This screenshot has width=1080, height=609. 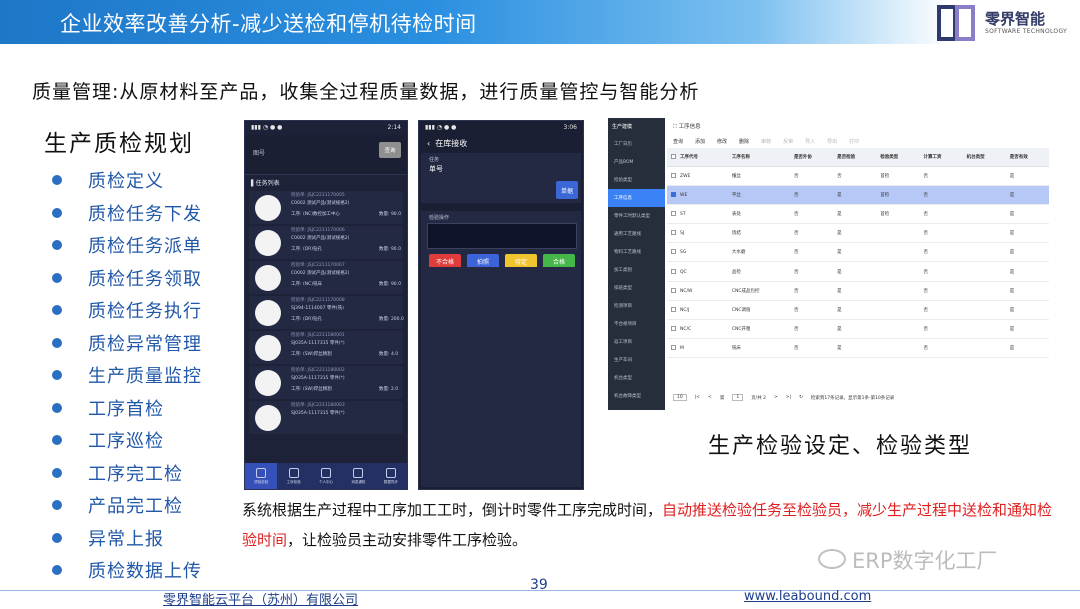 I want to click on sidebar-item: 检验类型, so click(x=636, y=180).